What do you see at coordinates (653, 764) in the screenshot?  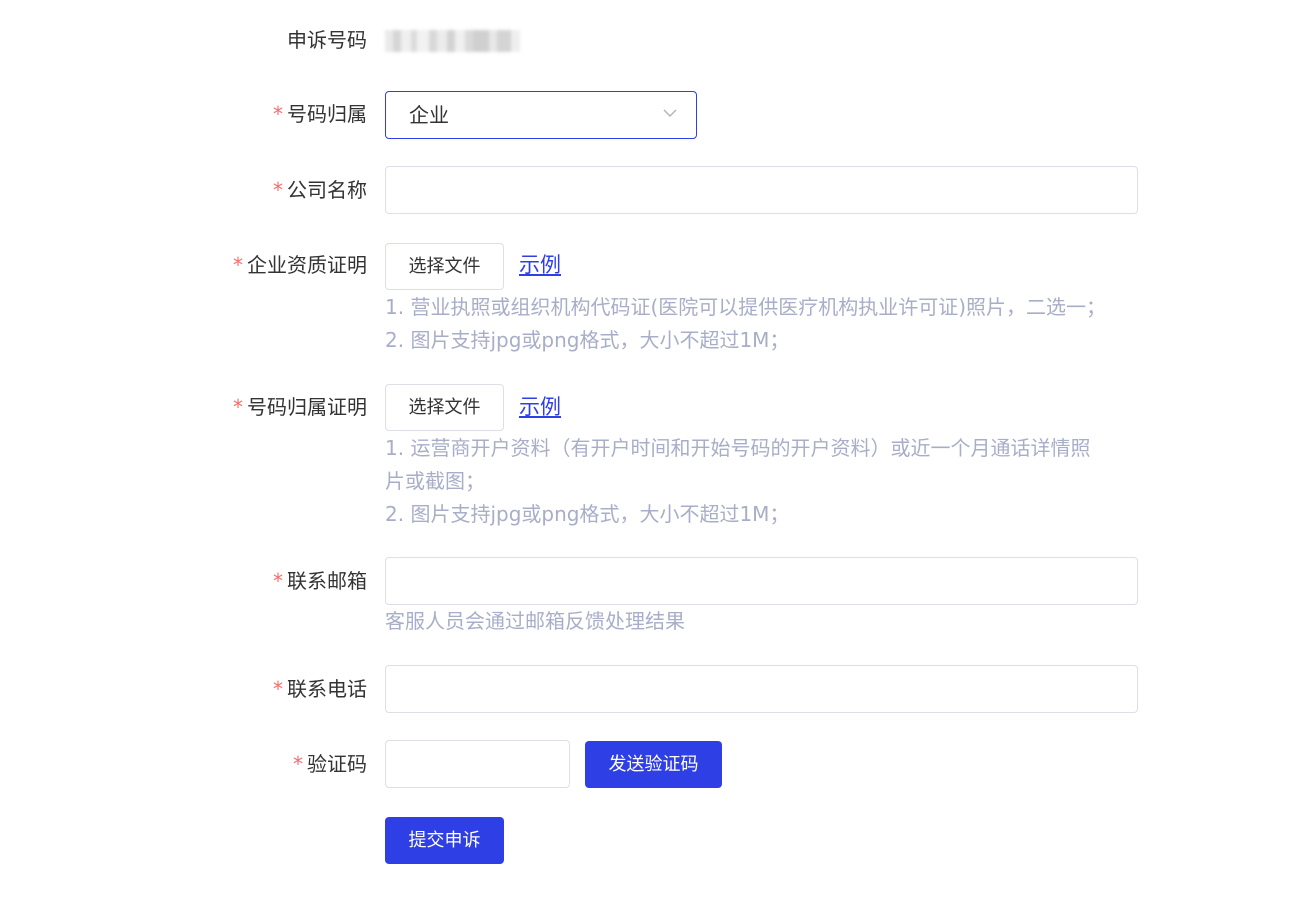 I see `send-captcha-button: 发送验证码` at bounding box center [653, 764].